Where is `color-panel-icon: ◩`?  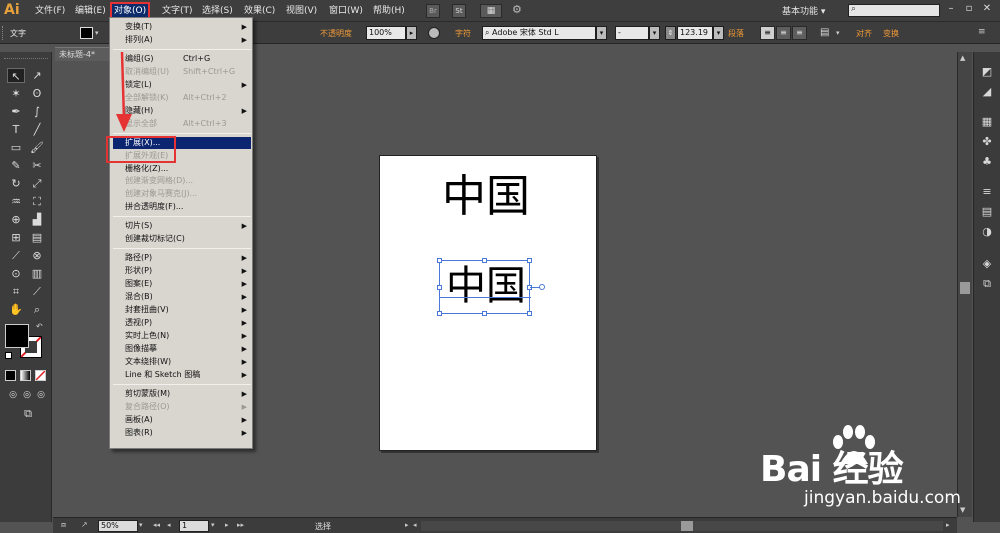 color-panel-icon: ◩ is located at coordinates (987, 72).